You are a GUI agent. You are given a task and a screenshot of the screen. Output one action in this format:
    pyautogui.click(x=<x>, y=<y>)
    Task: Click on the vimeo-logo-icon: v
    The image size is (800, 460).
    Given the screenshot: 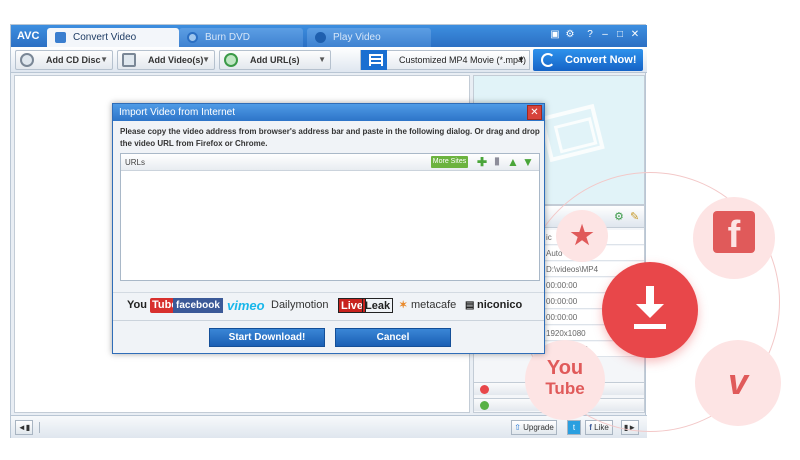 What is the action you would take?
    pyautogui.click(x=738, y=381)
    